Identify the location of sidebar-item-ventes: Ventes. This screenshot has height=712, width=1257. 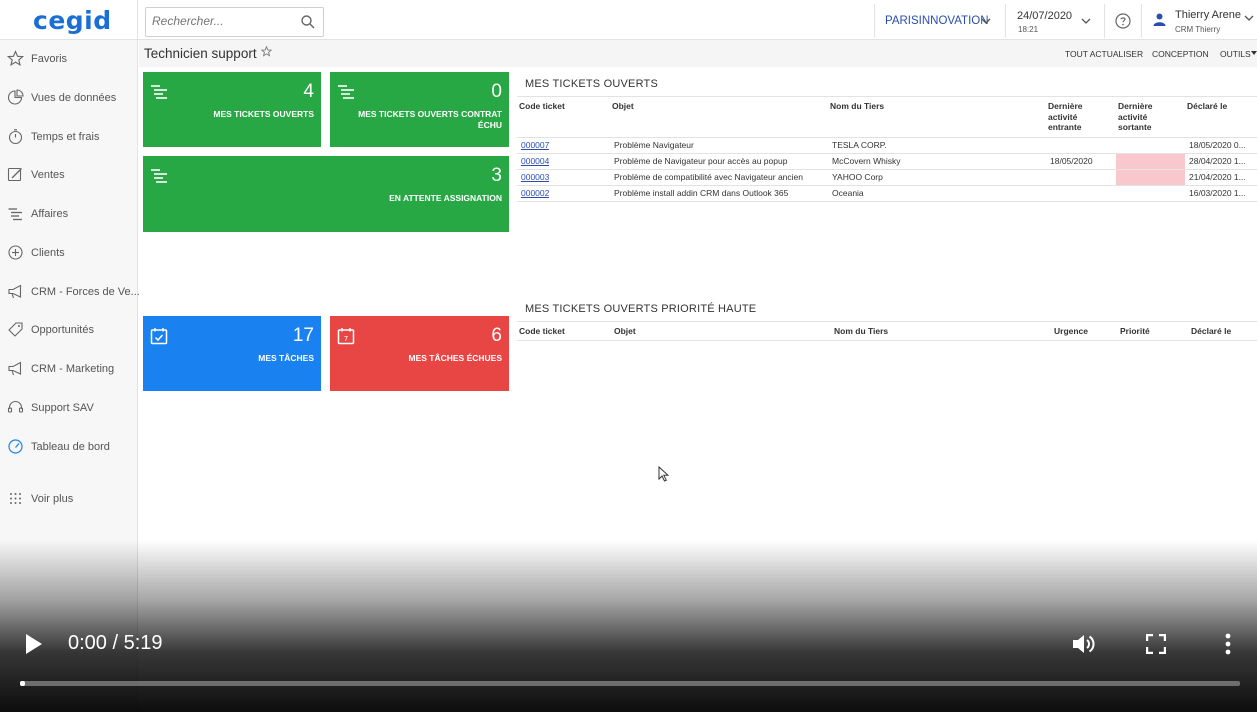
(69, 176).